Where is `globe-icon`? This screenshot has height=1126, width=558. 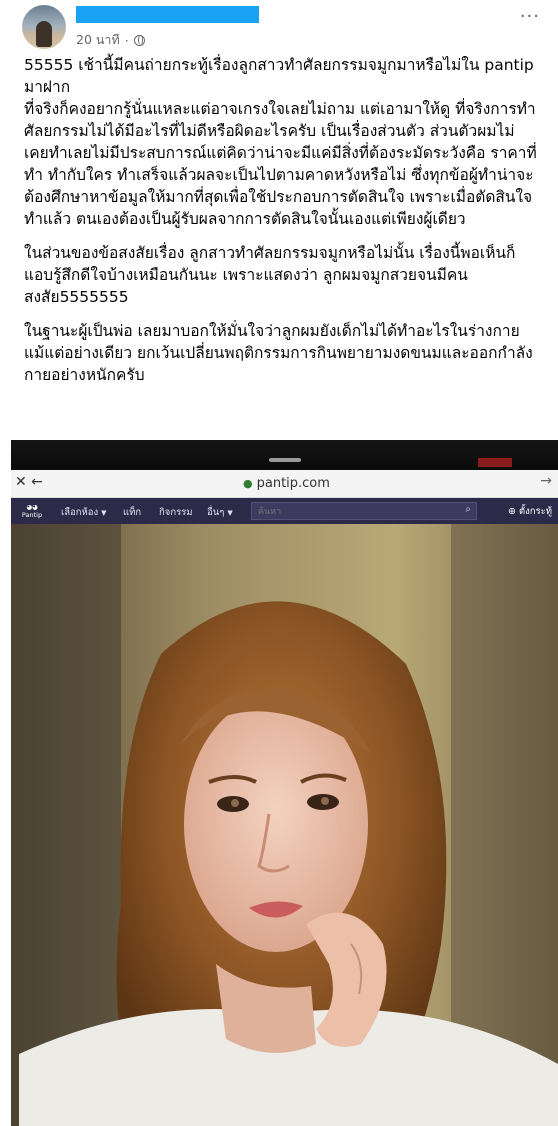
globe-icon is located at coordinates (139, 40).